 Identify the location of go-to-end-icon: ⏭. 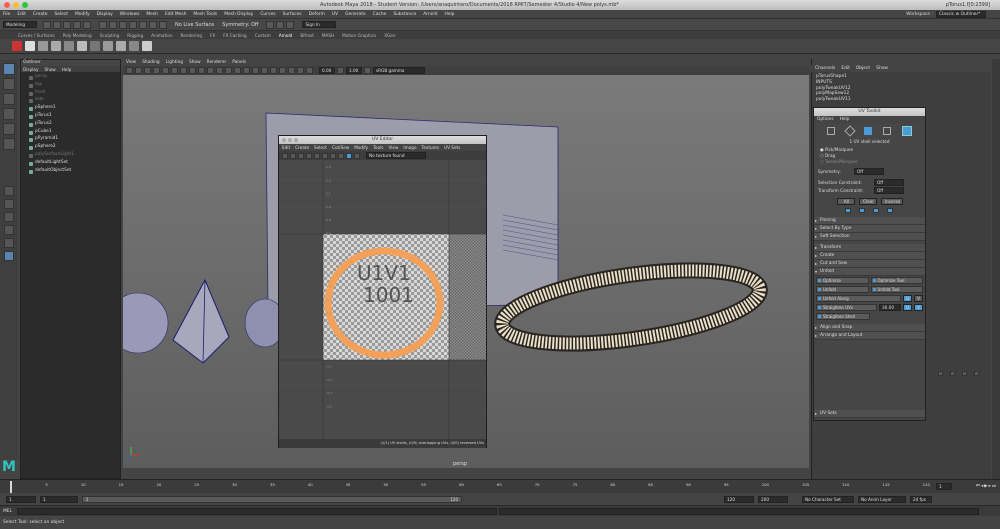
(994, 486).